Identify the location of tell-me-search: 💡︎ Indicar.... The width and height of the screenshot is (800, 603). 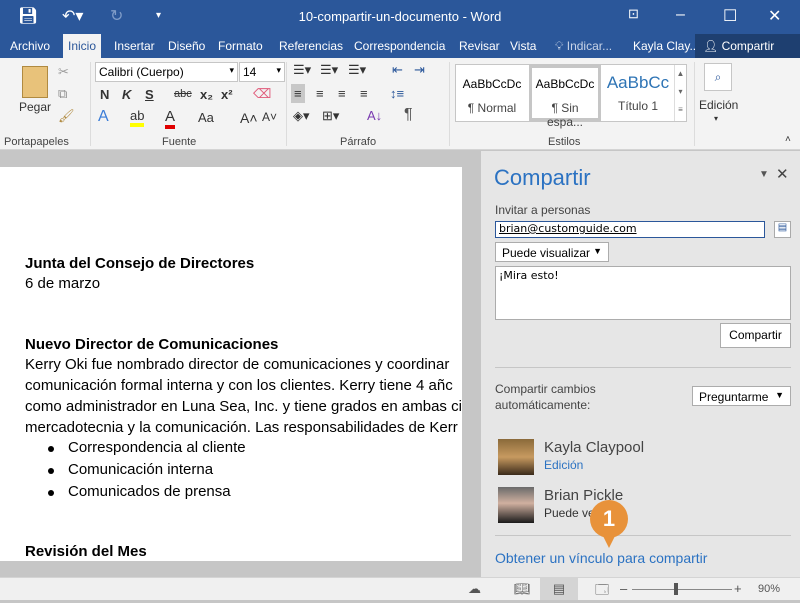
(583, 46).